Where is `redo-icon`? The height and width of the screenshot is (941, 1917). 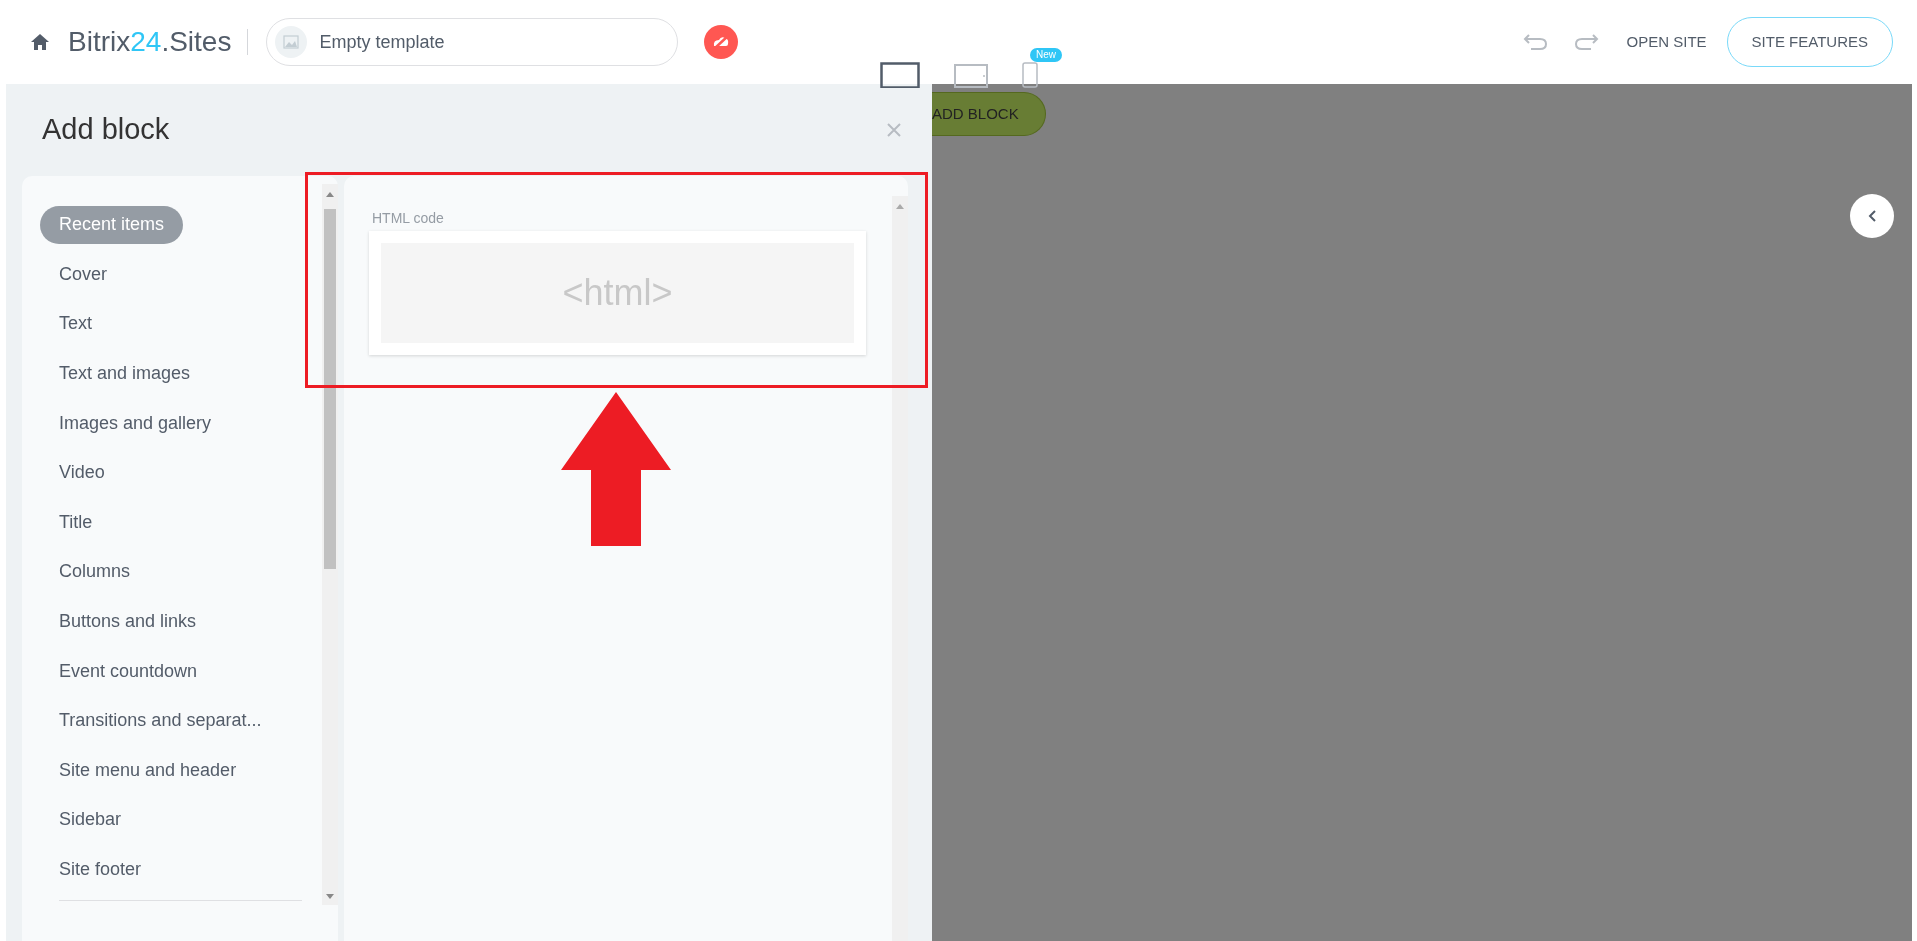
redo-icon is located at coordinates (1585, 42).